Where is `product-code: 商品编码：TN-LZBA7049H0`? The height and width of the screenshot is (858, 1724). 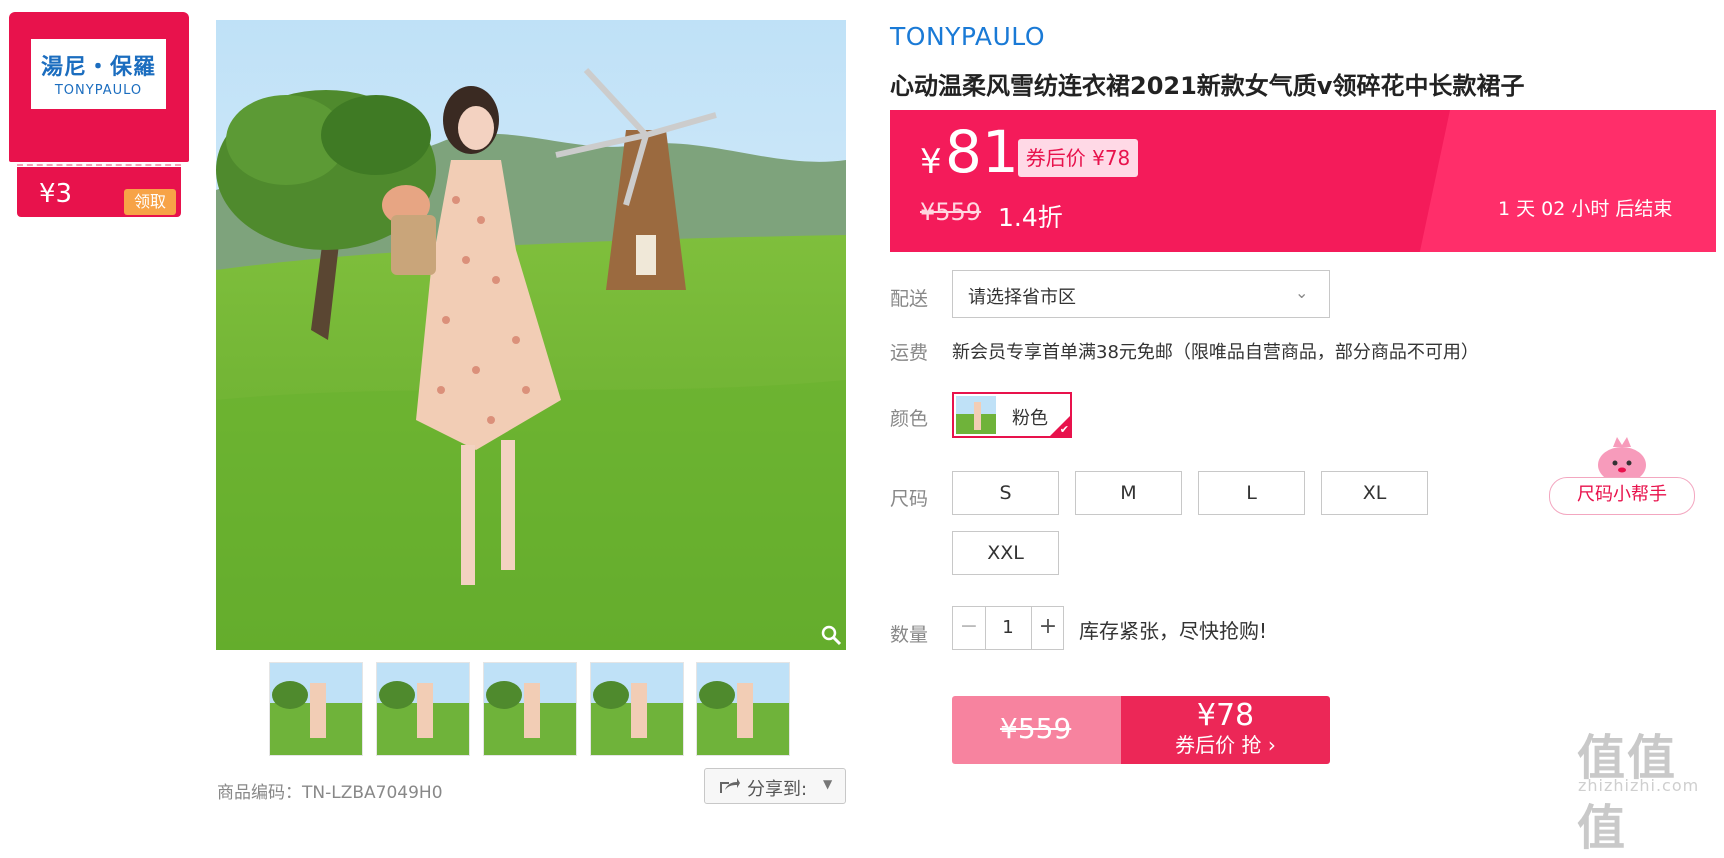 product-code: 商品编码：TN-LZBA7049H0 is located at coordinates (330, 793).